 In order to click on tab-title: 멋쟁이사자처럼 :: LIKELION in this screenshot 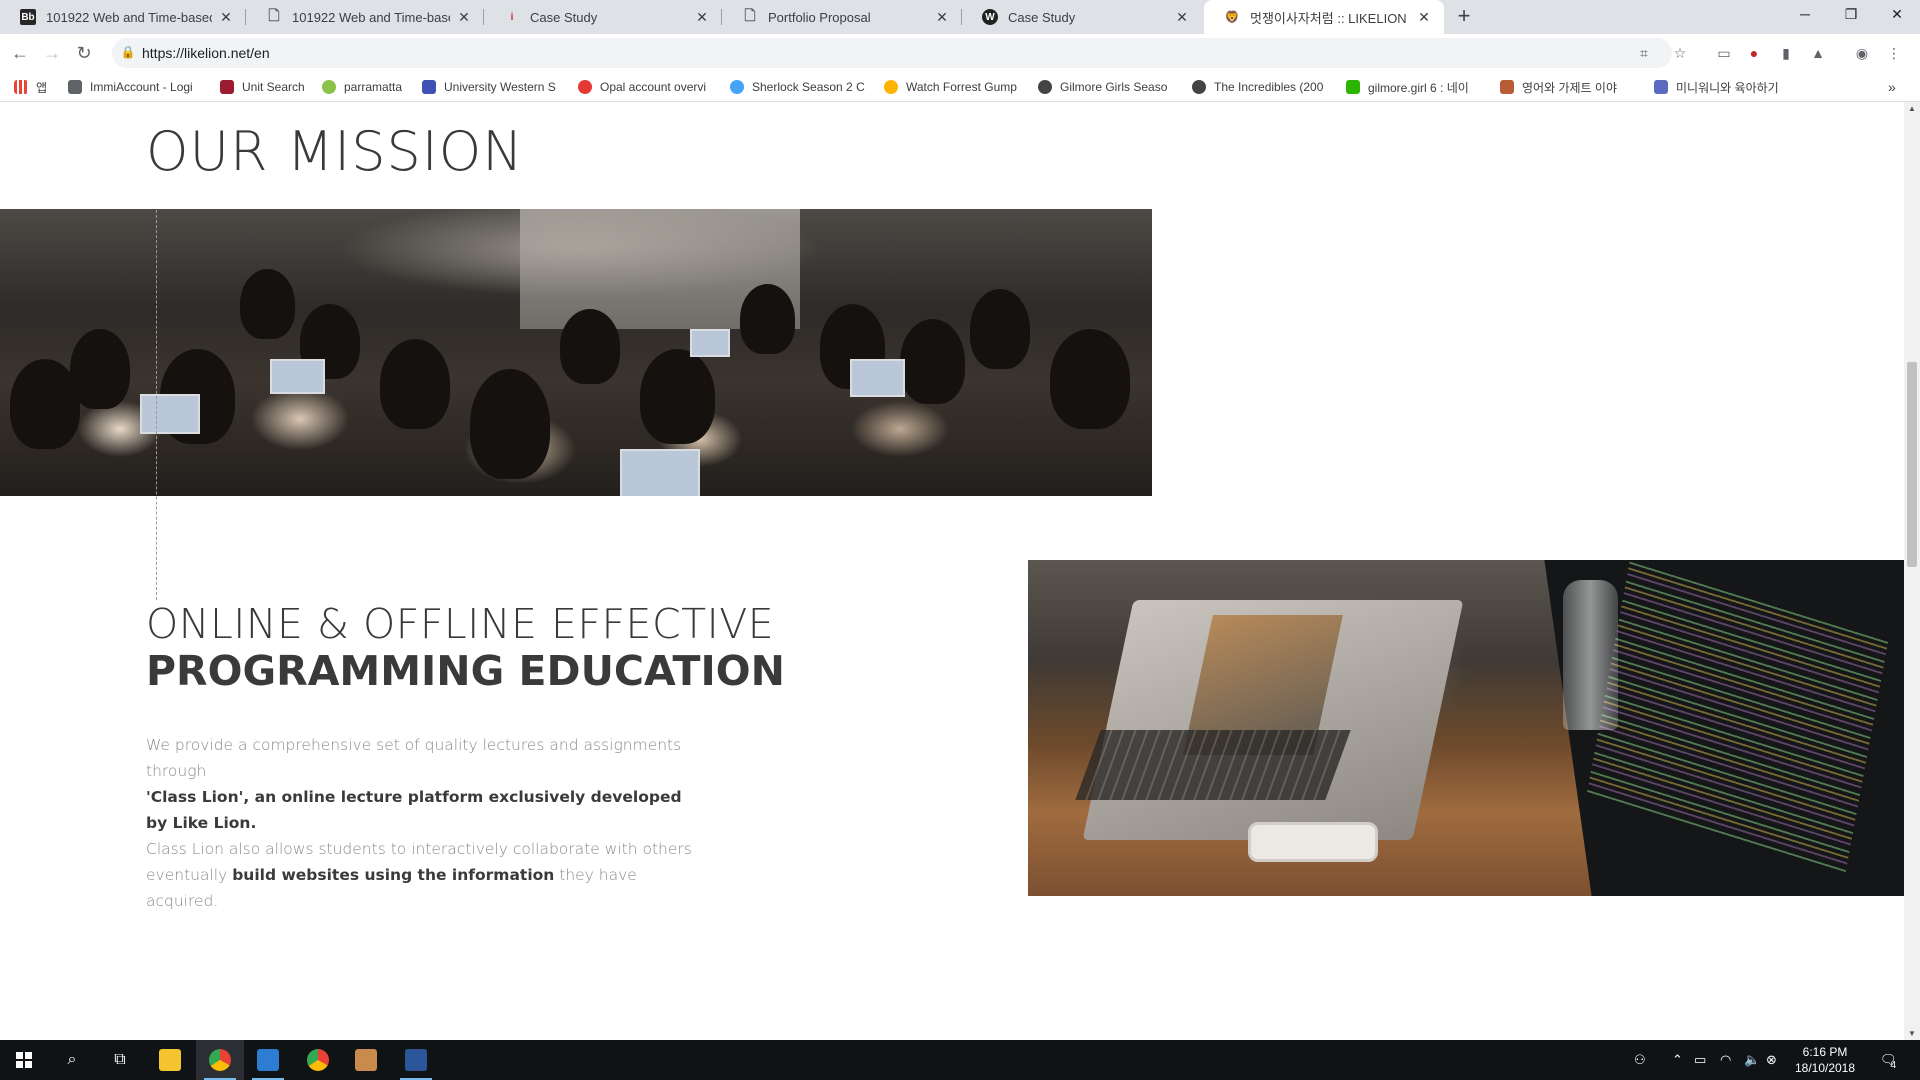, I will do `click(1328, 18)`.